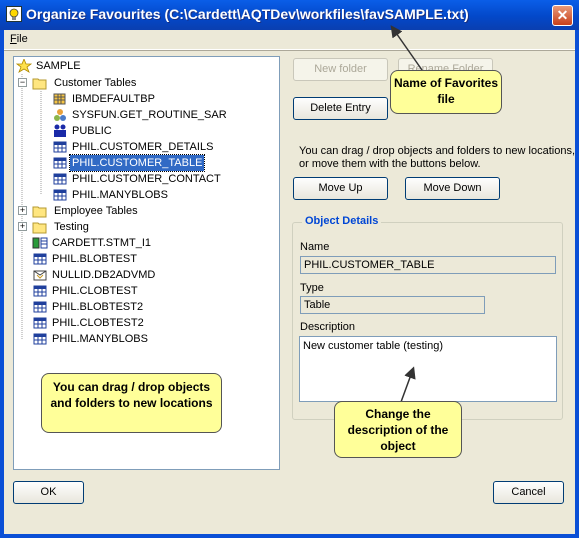  What do you see at coordinates (577, 284) in the screenshot?
I see `window-border-right` at bounding box center [577, 284].